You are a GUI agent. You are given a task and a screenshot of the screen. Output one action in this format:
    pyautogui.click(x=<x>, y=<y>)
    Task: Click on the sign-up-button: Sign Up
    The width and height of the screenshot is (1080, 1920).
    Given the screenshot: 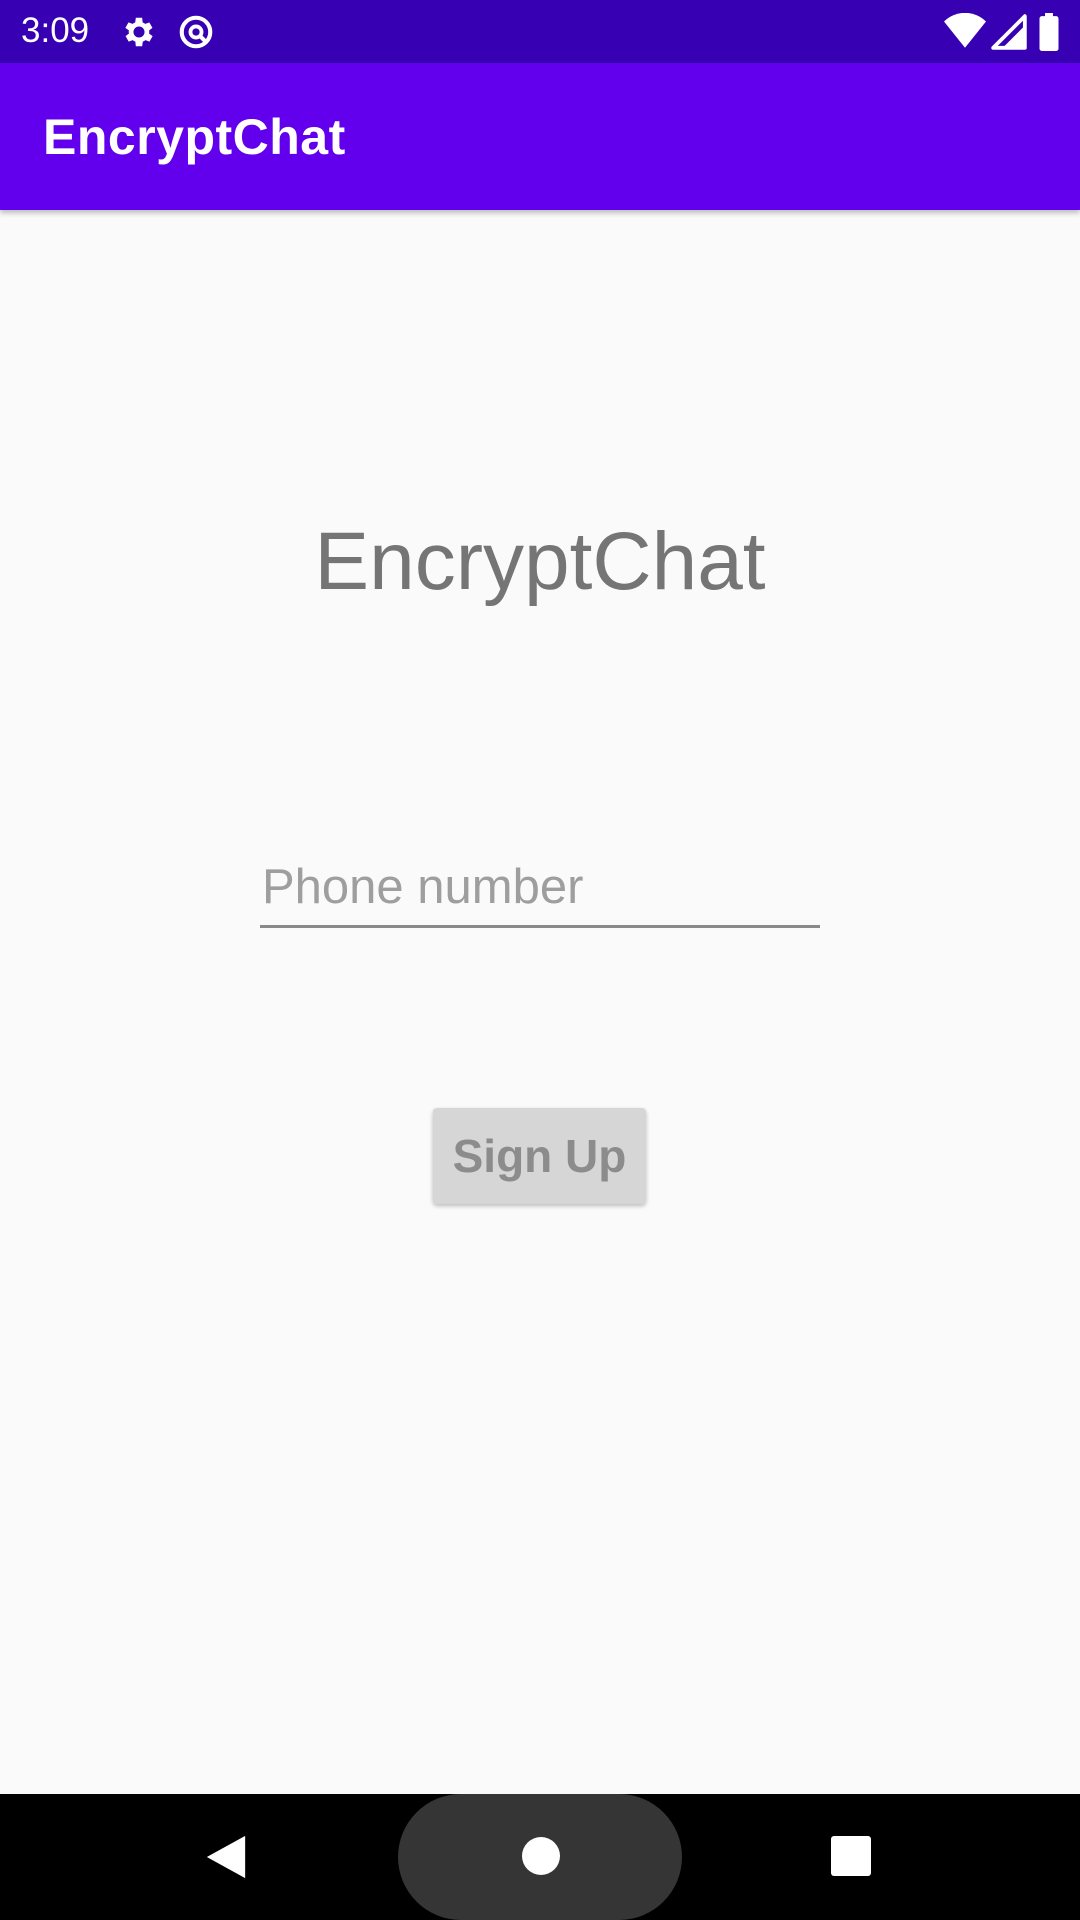 What is the action you would take?
    pyautogui.click(x=539, y=1156)
    